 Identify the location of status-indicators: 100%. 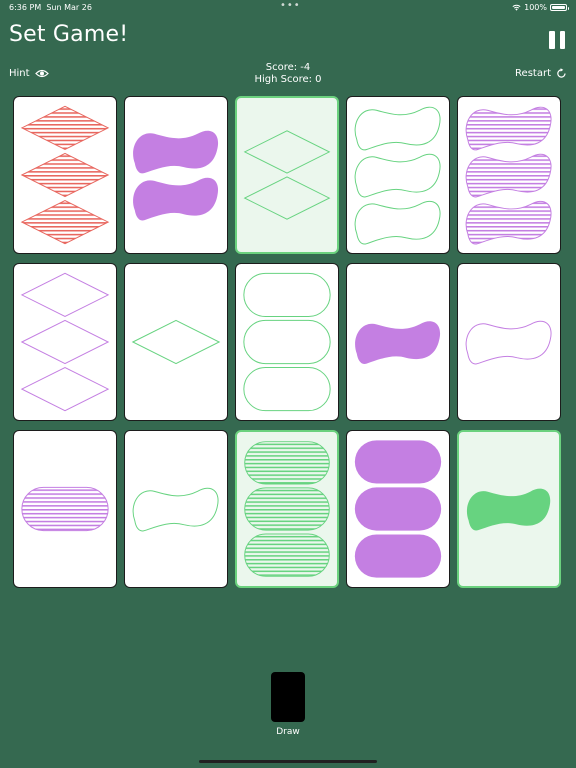
(540, 7).